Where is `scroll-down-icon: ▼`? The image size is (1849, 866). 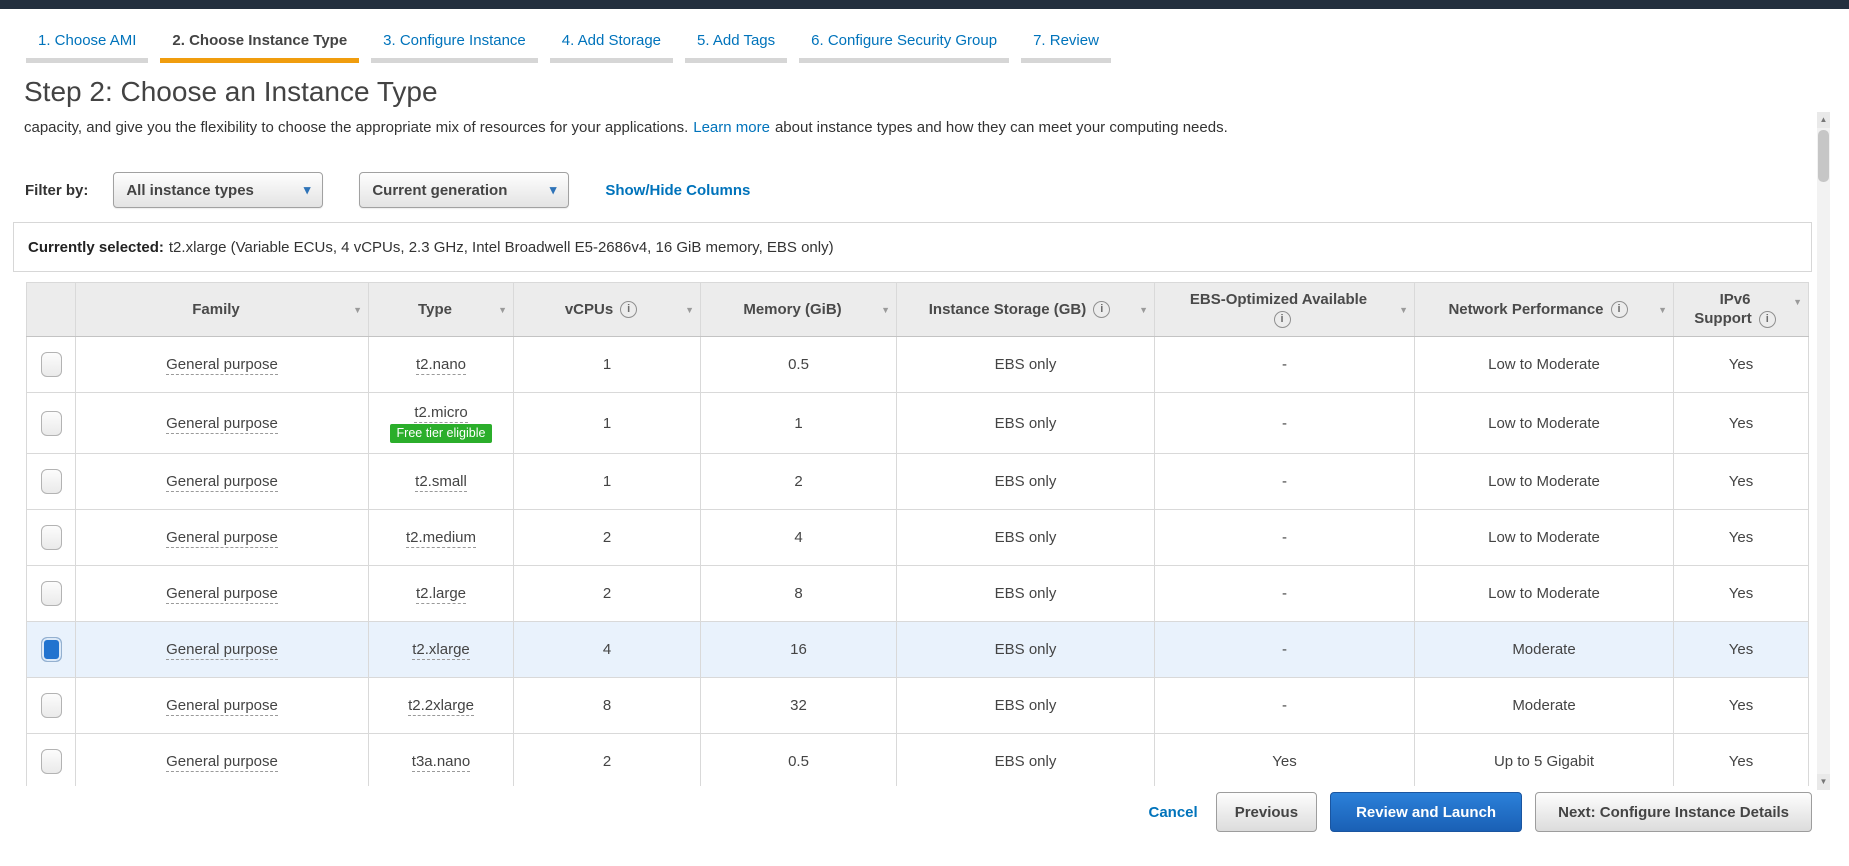 scroll-down-icon: ▼ is located at coordinates (1823, 782).